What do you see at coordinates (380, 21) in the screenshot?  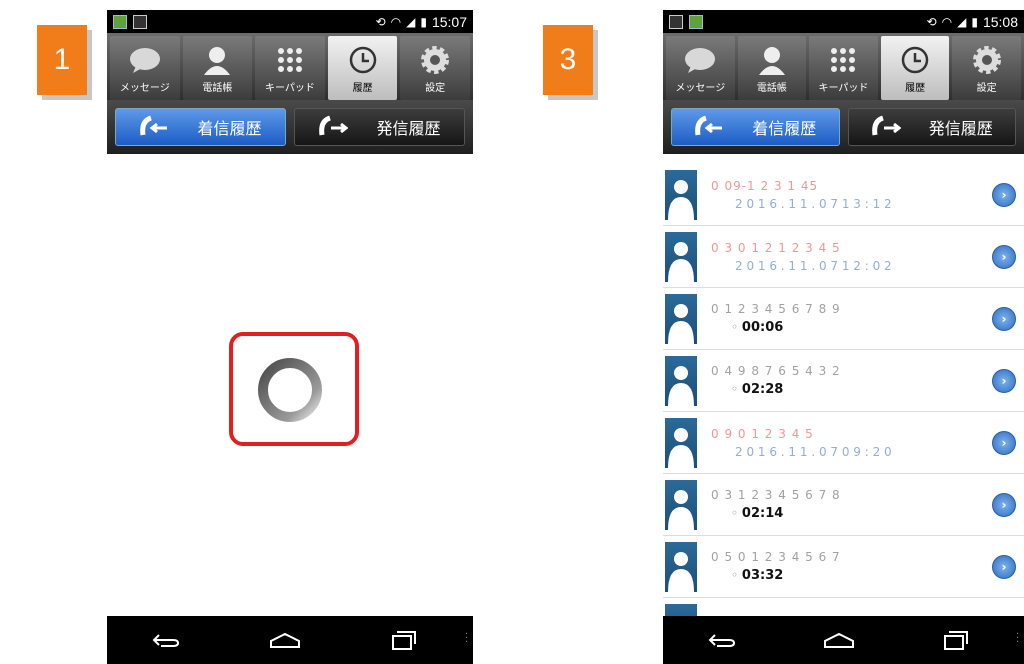 I see `rotation-icon: ⟲` at bounding box center [380, 21].